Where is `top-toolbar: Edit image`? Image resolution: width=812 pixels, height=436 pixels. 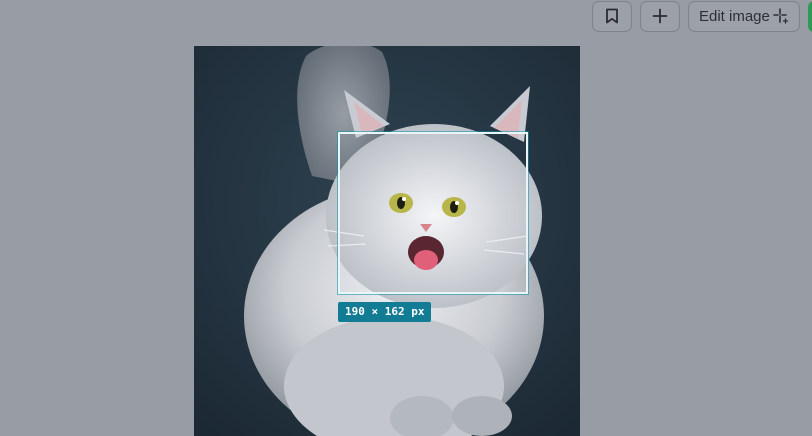 top-toolbar: Edit image is located at coordinates (702, 16).